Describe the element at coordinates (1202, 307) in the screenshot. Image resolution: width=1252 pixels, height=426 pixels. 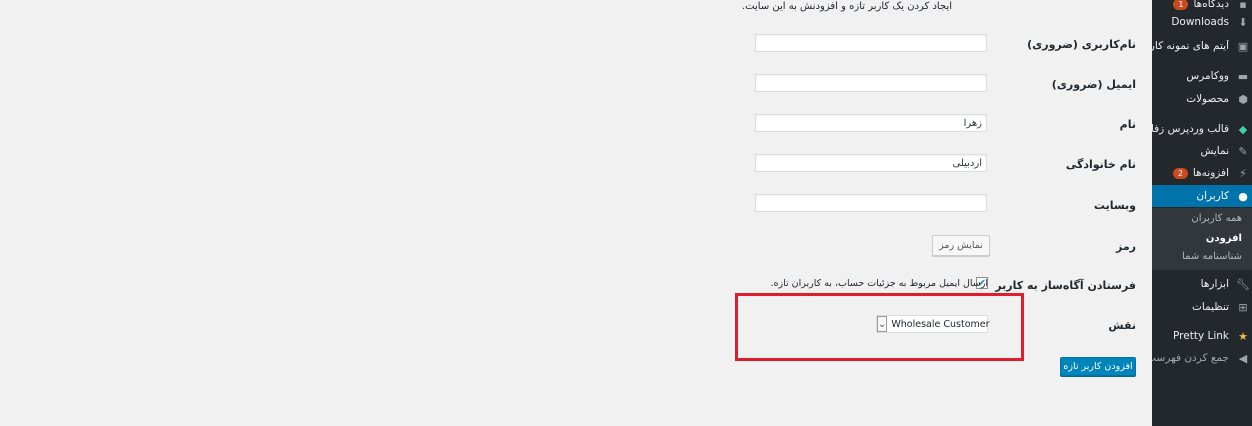
I see `sidebar-item-settings: ⊞ تنظیمات` at that location.